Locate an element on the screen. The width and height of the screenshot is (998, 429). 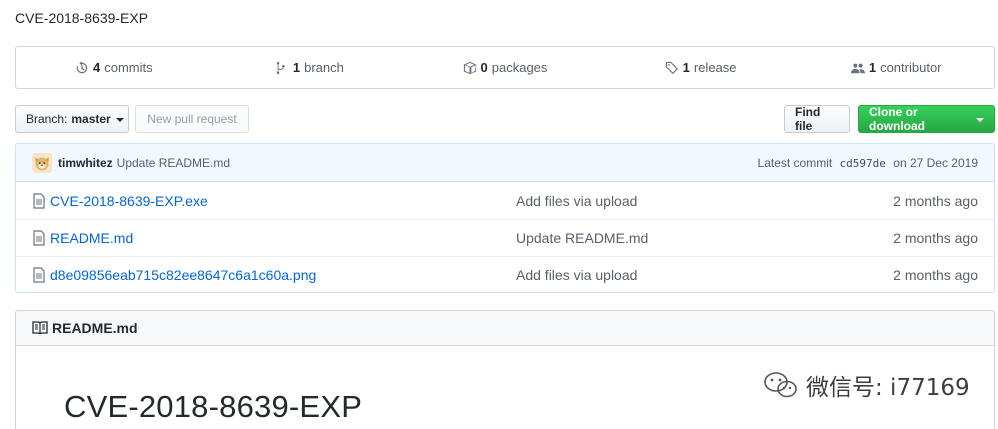
file-name-link: CVE-2018-8639-EXP.exe is located at coordinates (283, 201).